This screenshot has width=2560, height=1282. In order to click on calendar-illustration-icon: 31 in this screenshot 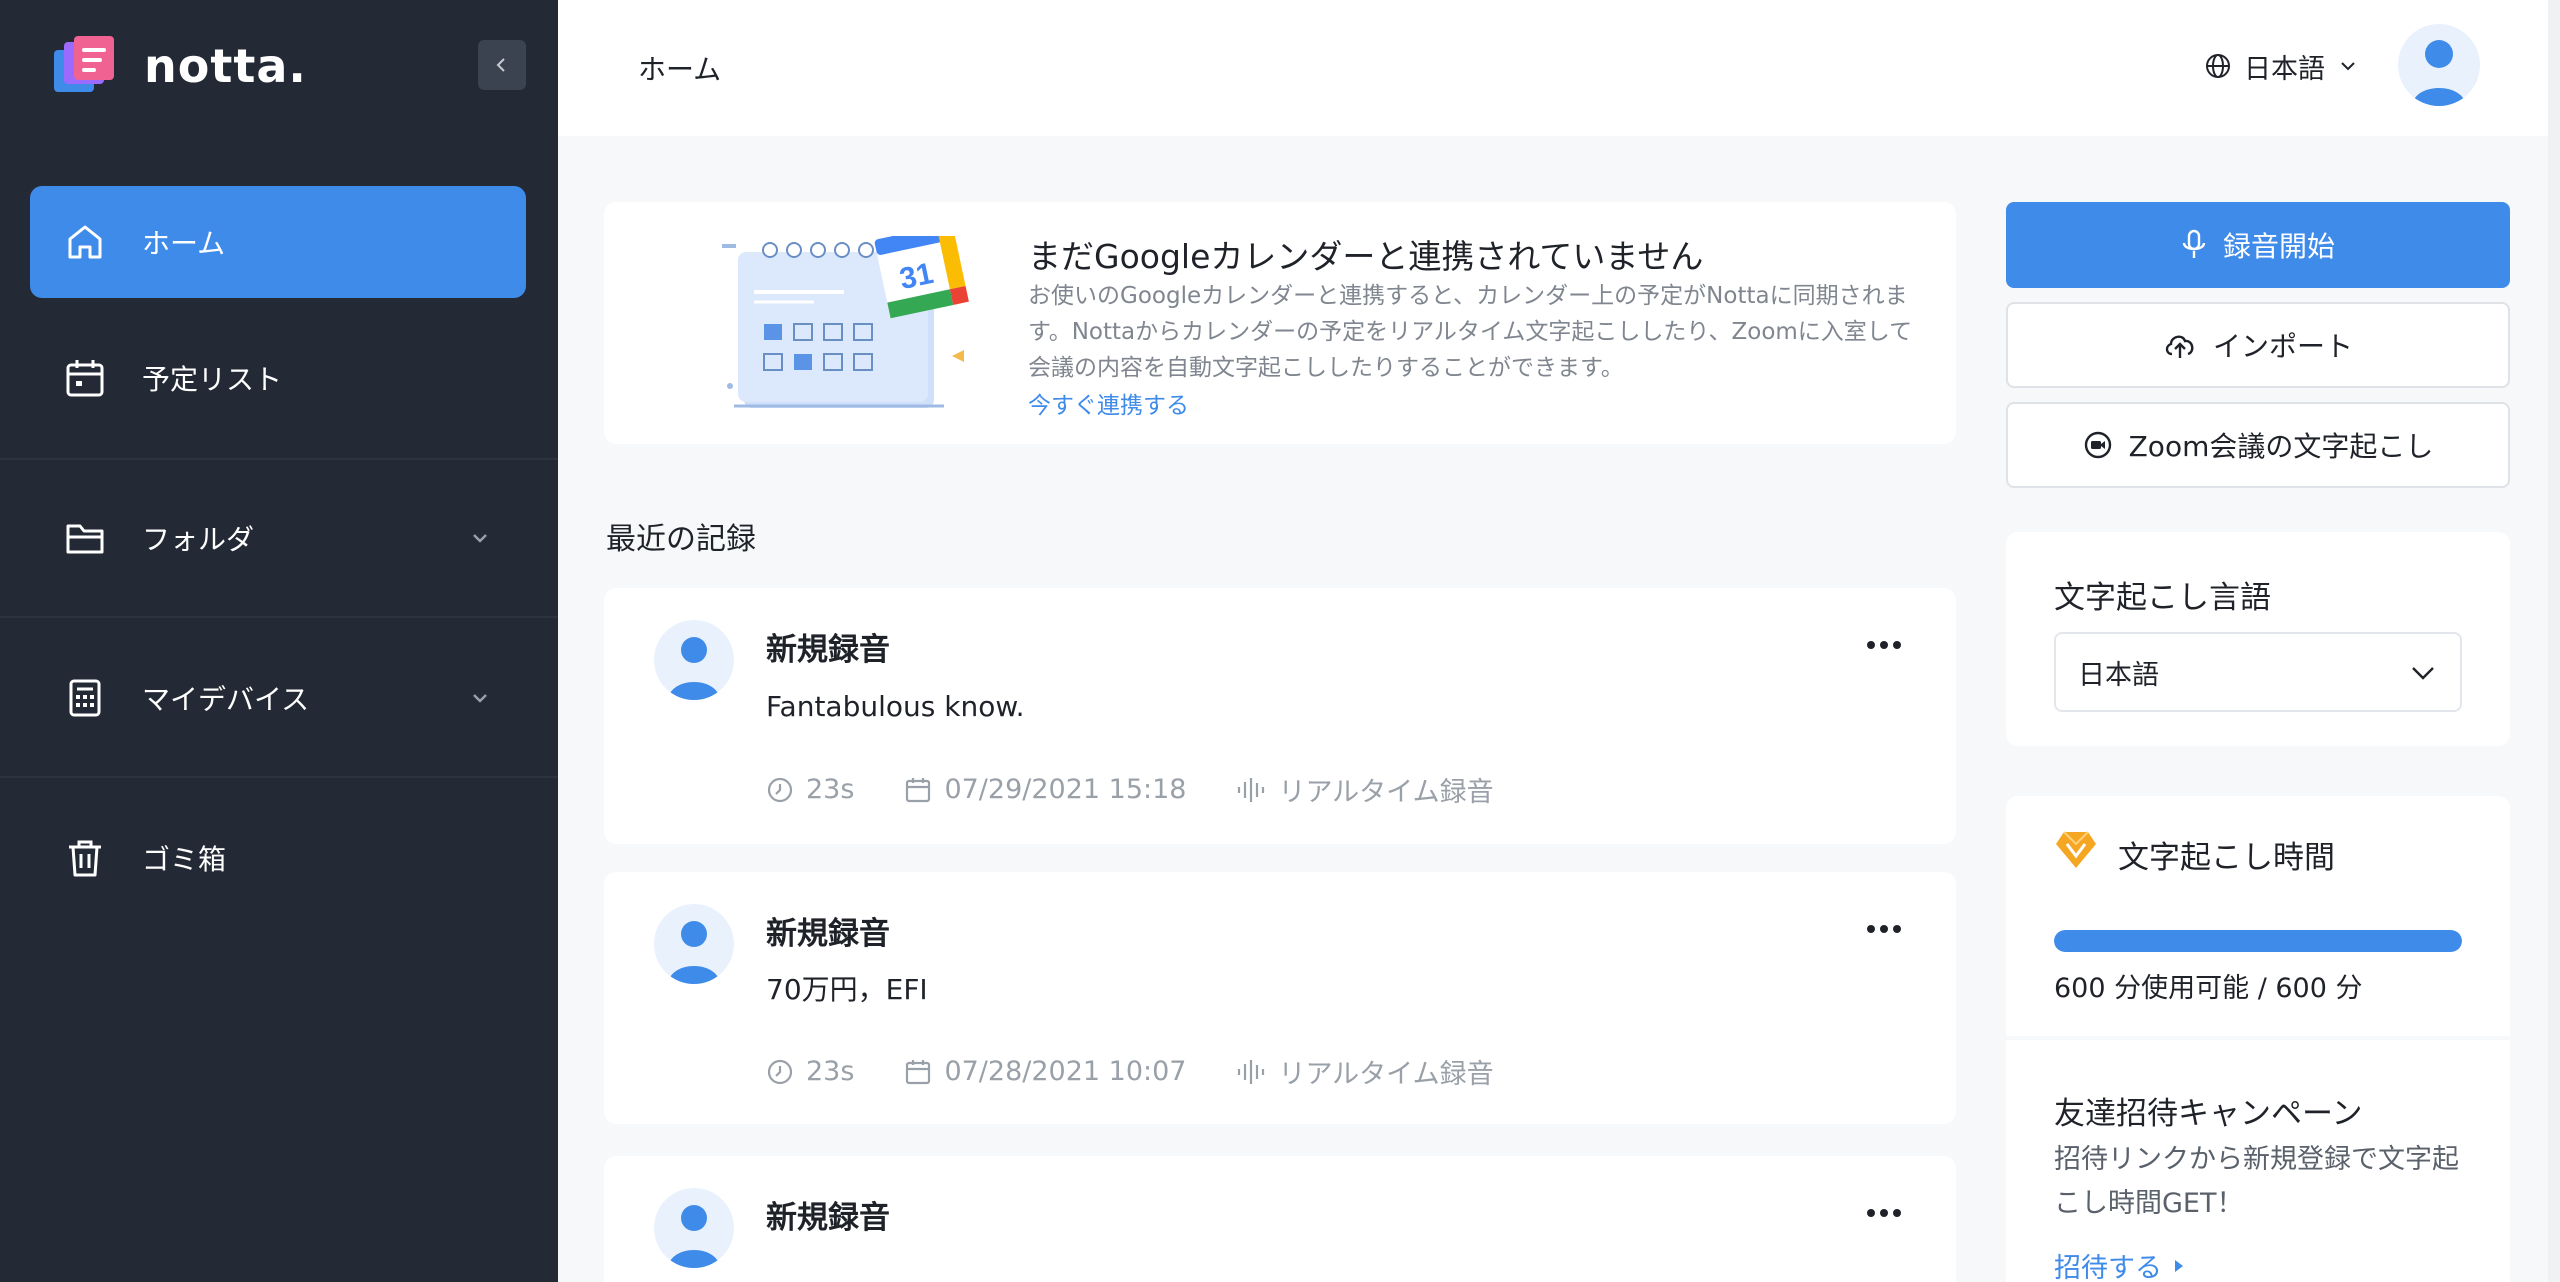, I will do `click(845, 322)`.